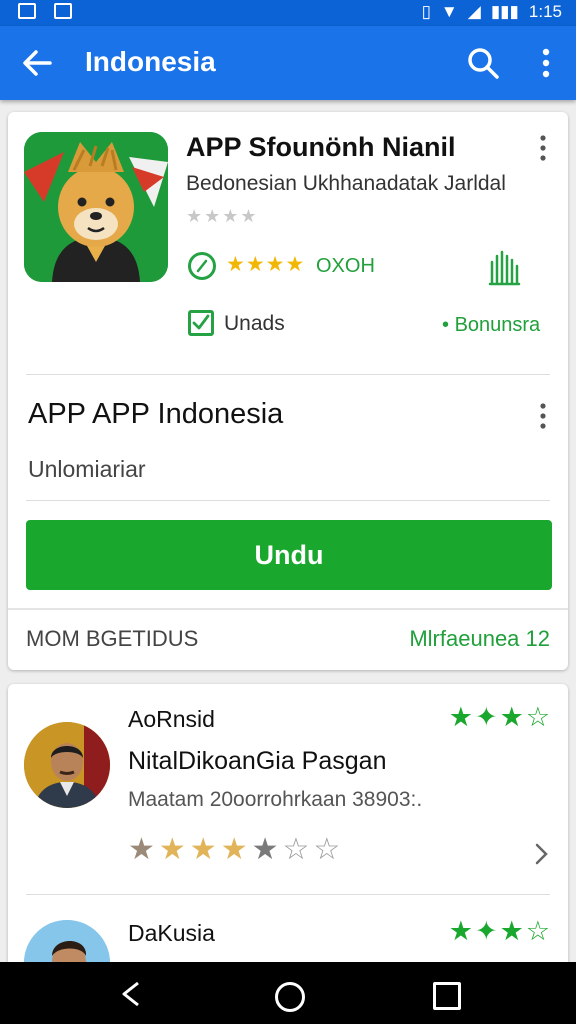 Image resolution: width=576 pixels, height=1024 pixels. Describe the element at coordinates (321, 147) in the screenshot. I see `app-name: APP Sfounönh Nianil` at that location.